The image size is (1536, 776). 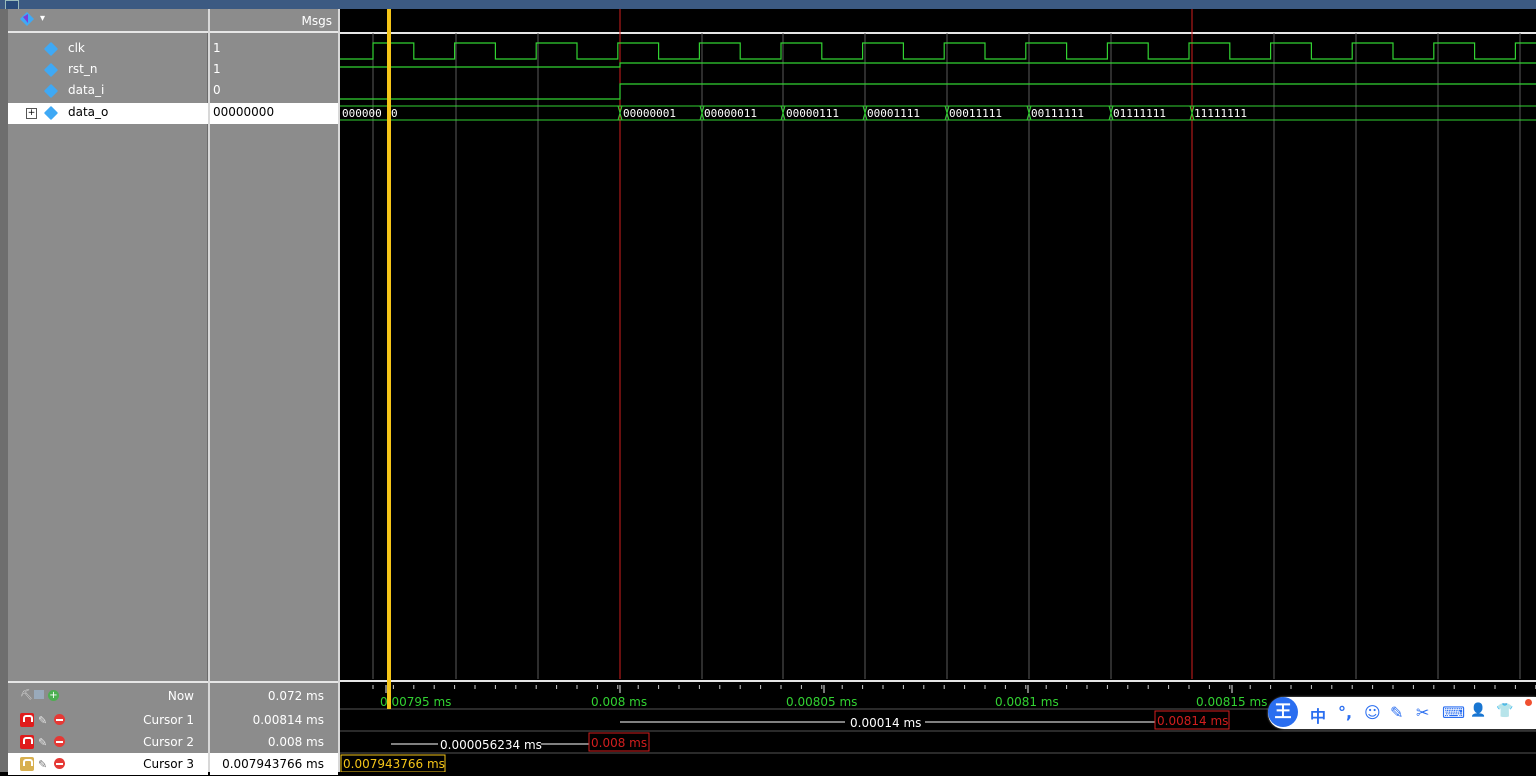 I want to click on cursor3-line, so click(x=389, y=344).